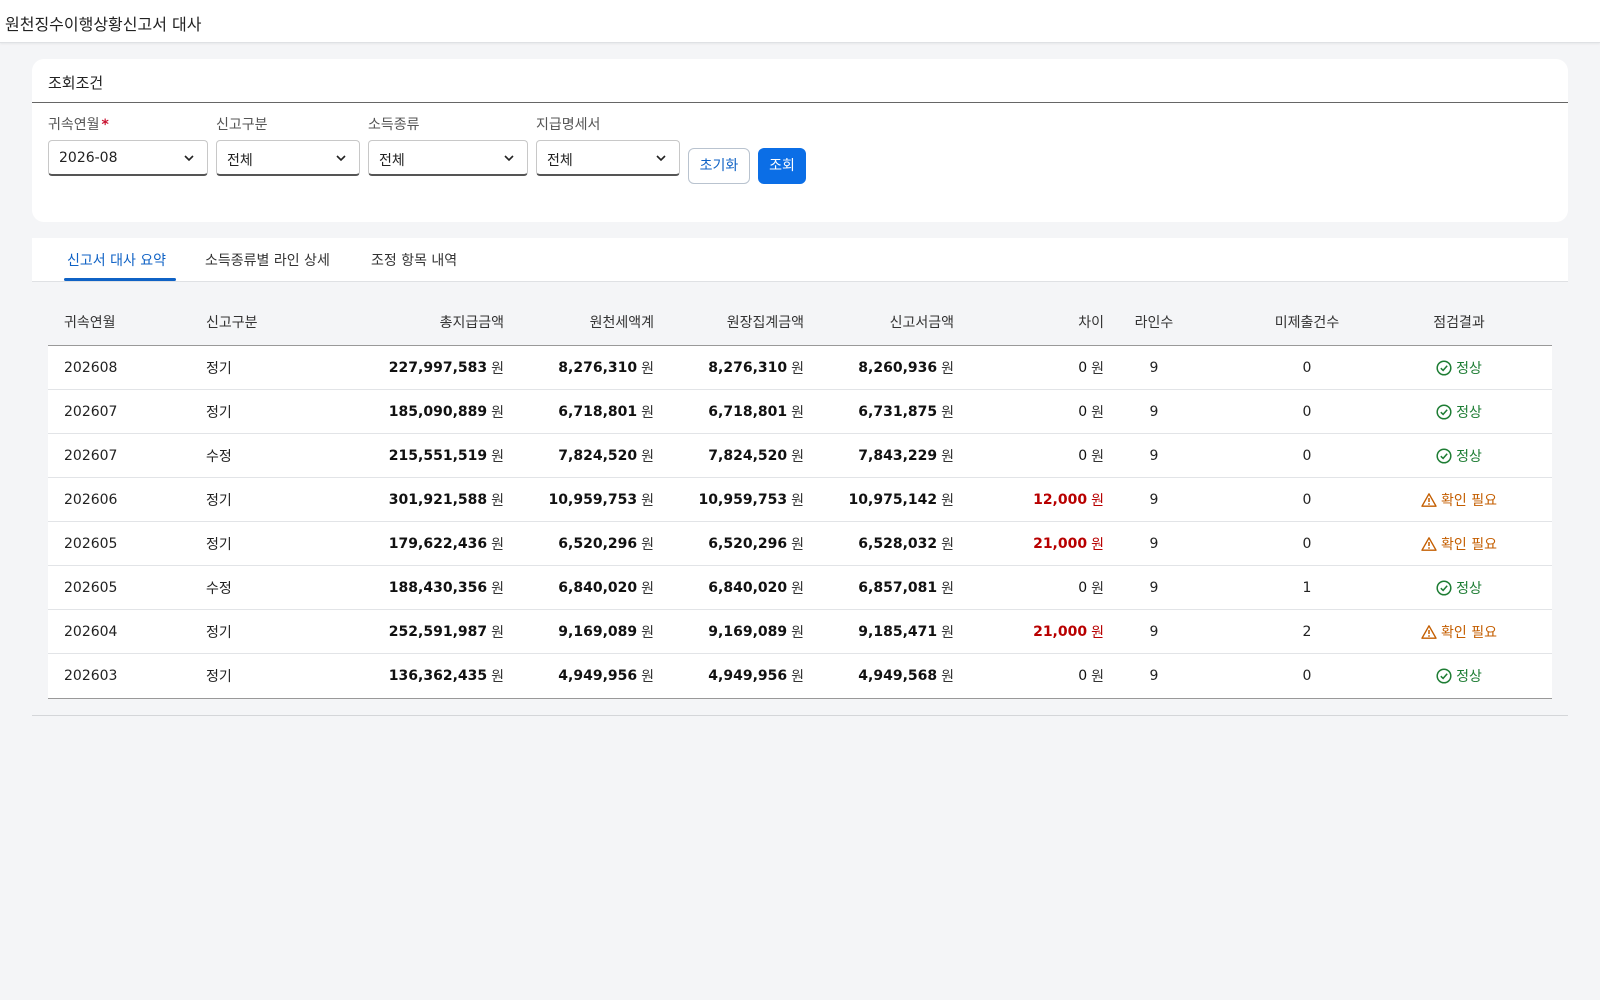 The width and height of the screenshot is (1600, 1000). Describe the element at coordinates (438, 587) in the screenshot. I see `amount-value: 188,430,356` at that location.